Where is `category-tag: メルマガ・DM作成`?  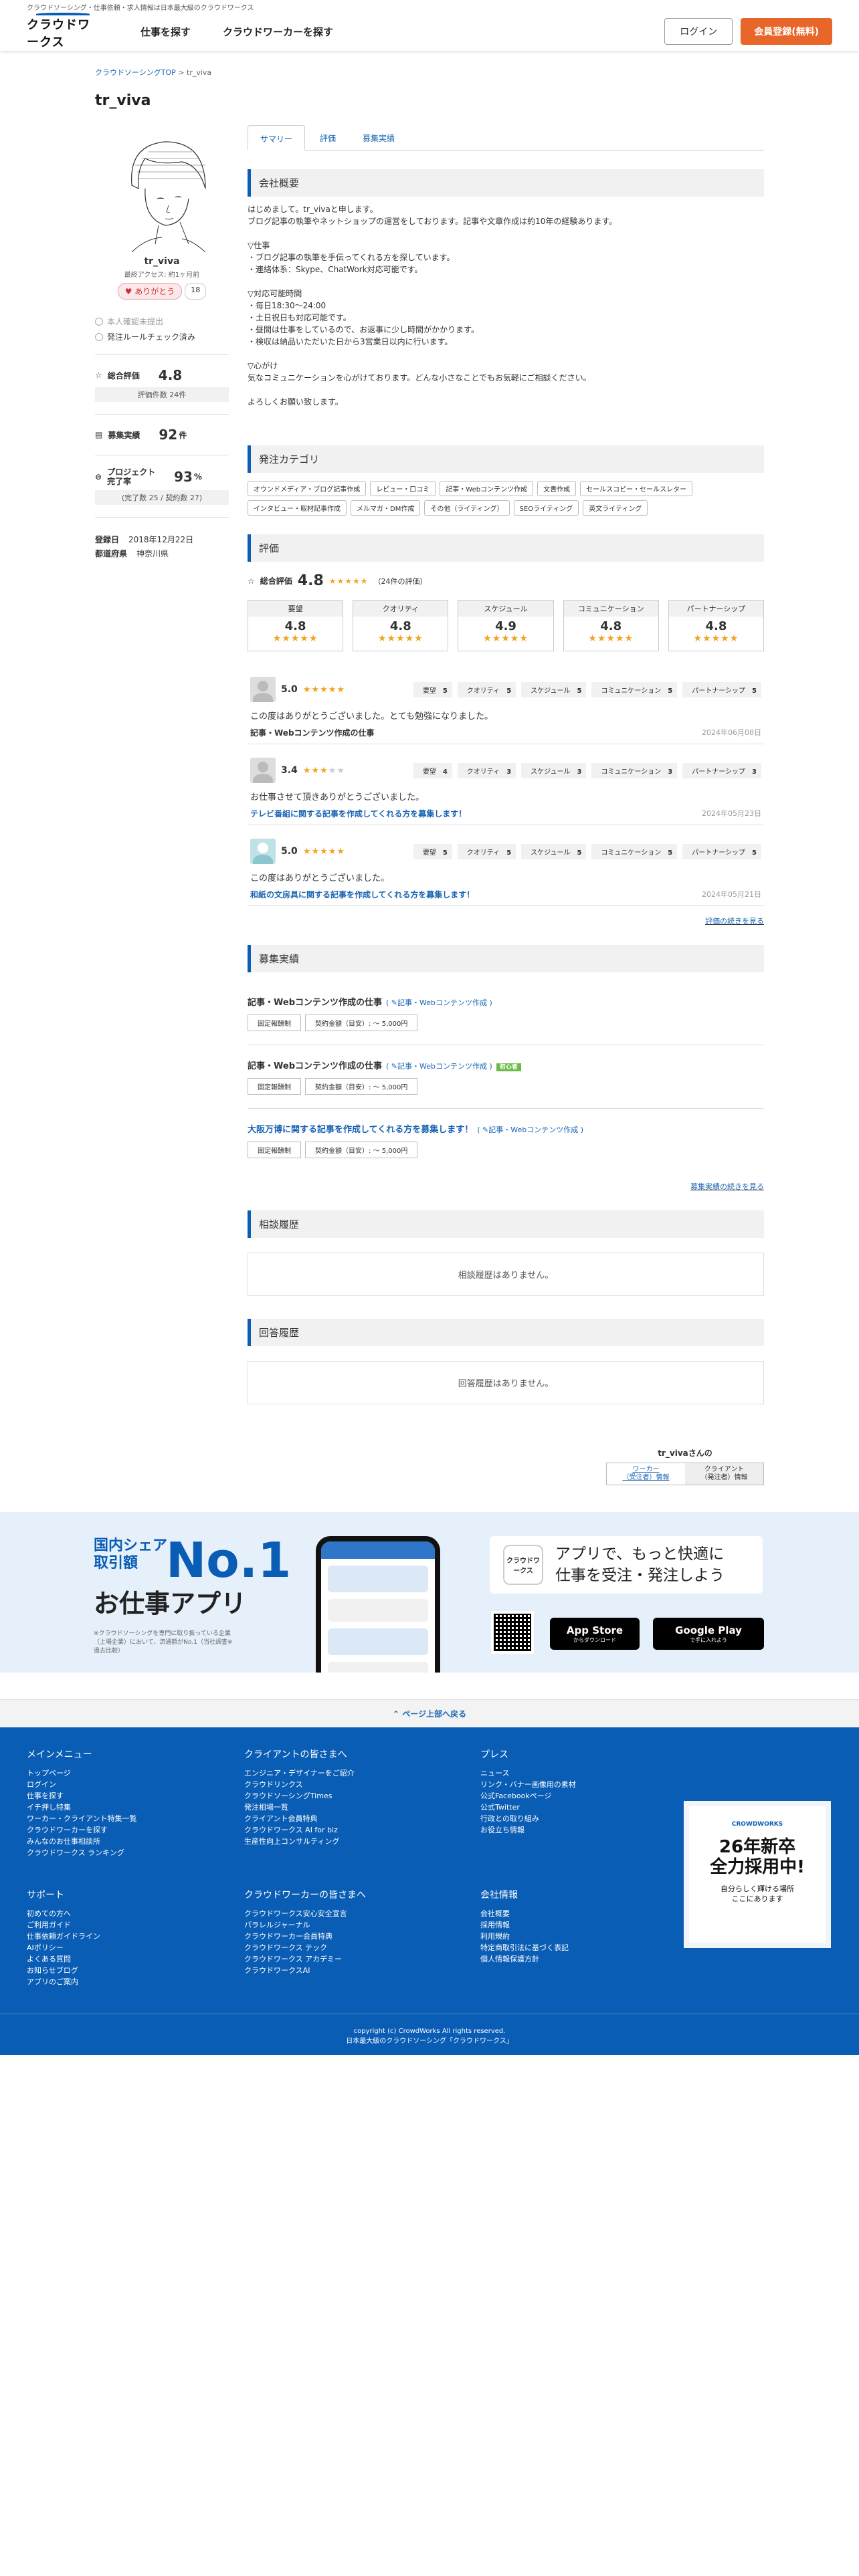
category-tag: メルマガ・DM作成 is located at coordinates (386, 508).